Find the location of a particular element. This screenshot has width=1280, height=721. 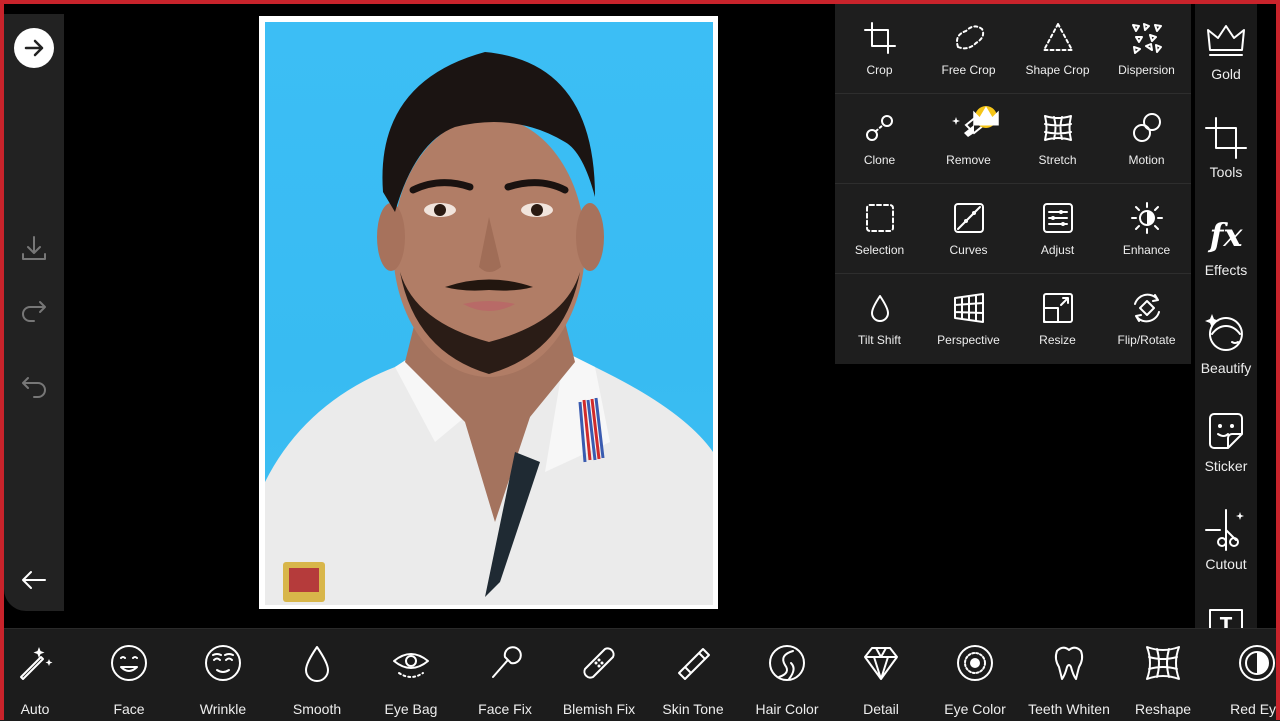

tool-label: Curves is located at coordinates (968, 249).